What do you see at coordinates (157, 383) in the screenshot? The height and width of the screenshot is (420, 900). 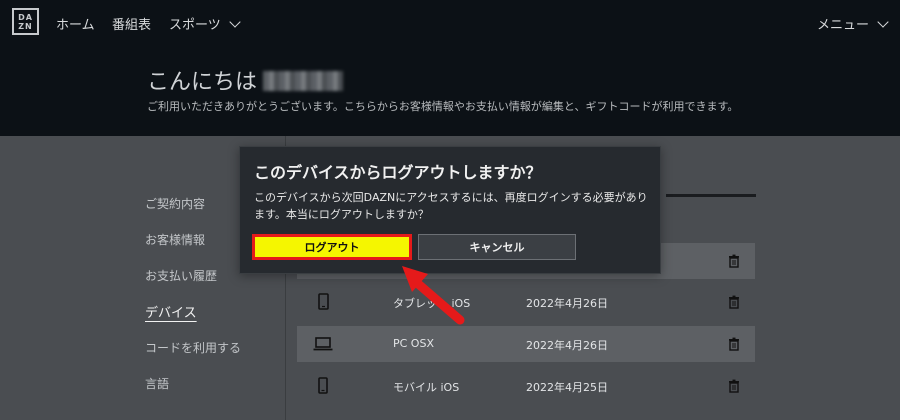 I see `sidebar-item-language: 言語` at bounding box center [157, 383].